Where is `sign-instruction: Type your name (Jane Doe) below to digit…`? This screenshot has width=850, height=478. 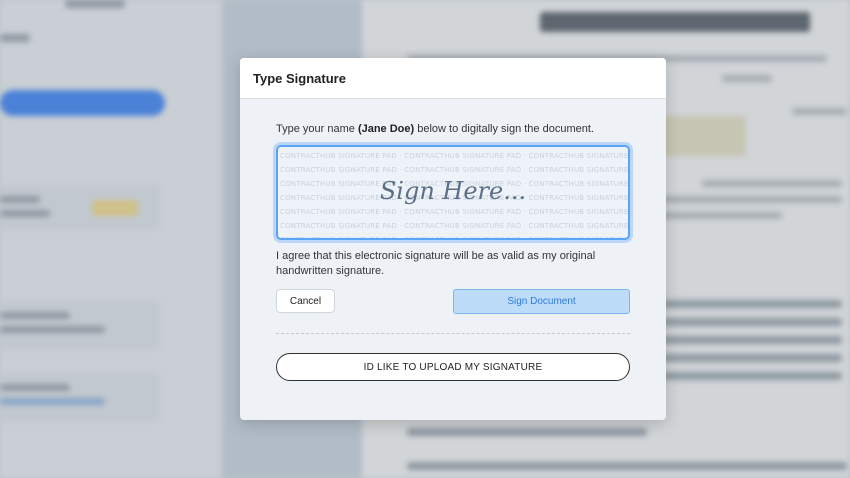 sign-instruction: Type your name (Jane Doe) below to digit… is located at coordinates (453, 129).